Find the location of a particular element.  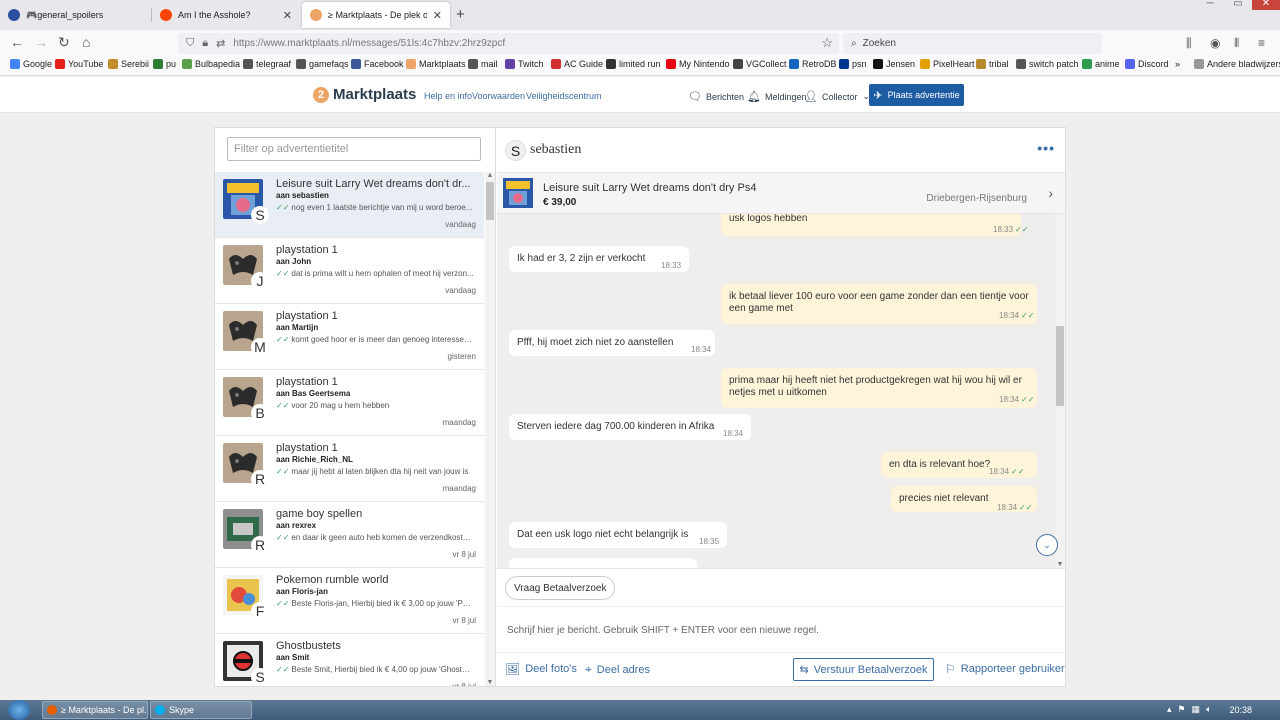

bookmark-google: Google is located at coordinates (31, 64).